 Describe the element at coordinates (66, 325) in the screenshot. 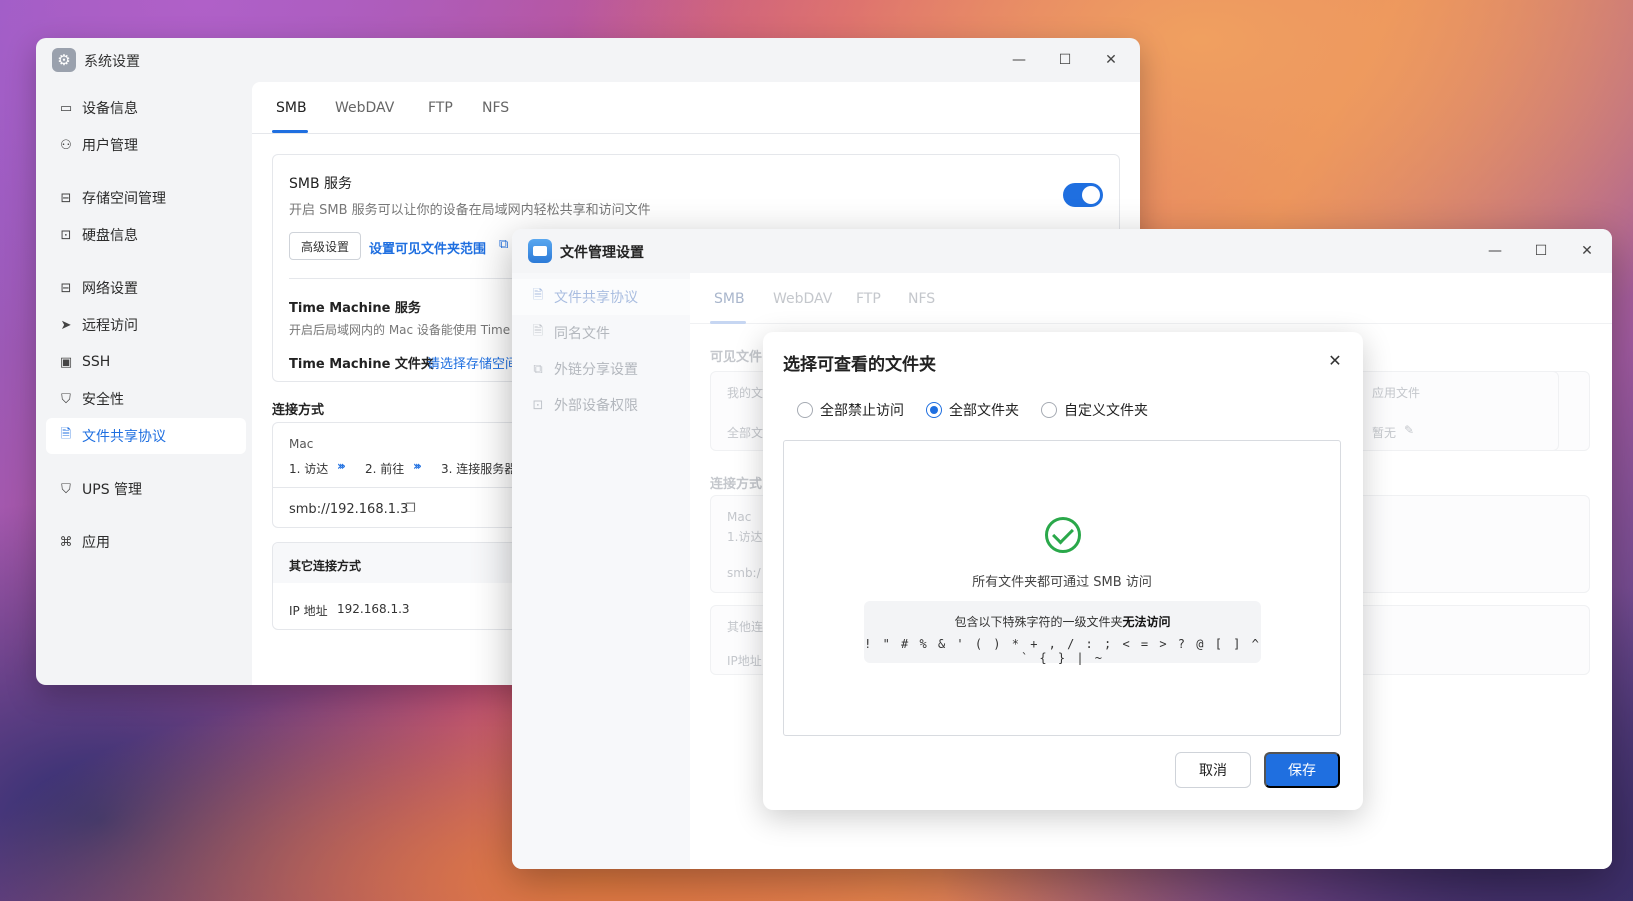

I see `send-icon: ➤` at that location.